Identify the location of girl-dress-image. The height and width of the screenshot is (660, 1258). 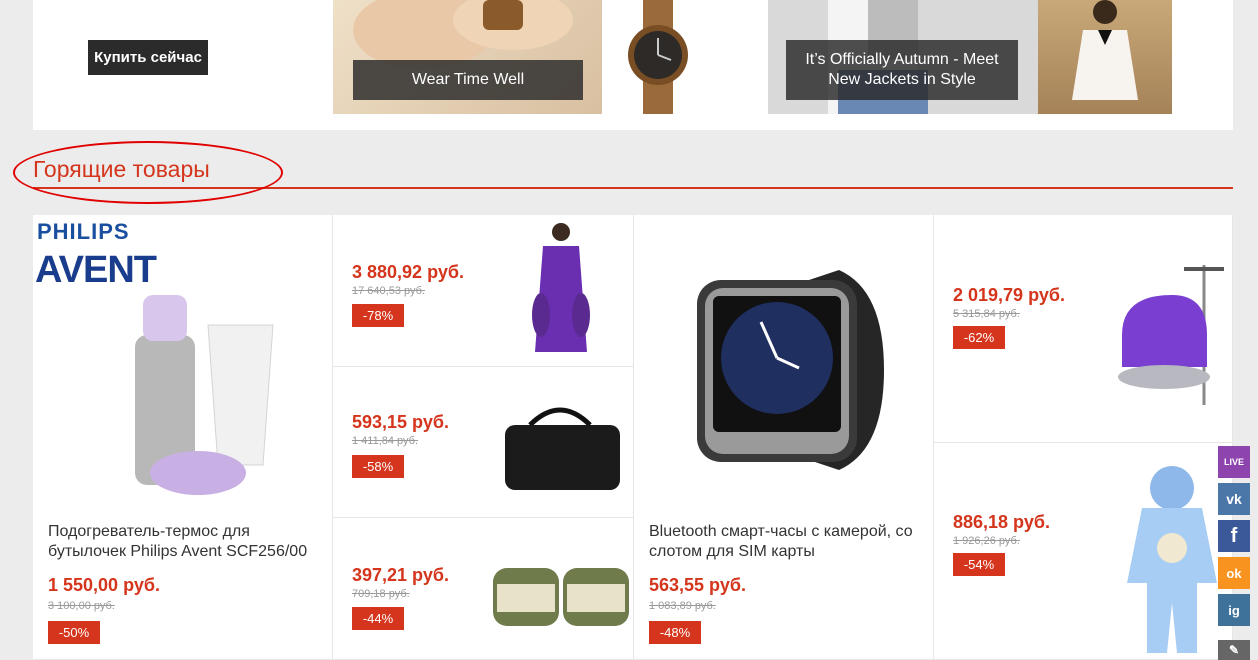
(1105, 50).